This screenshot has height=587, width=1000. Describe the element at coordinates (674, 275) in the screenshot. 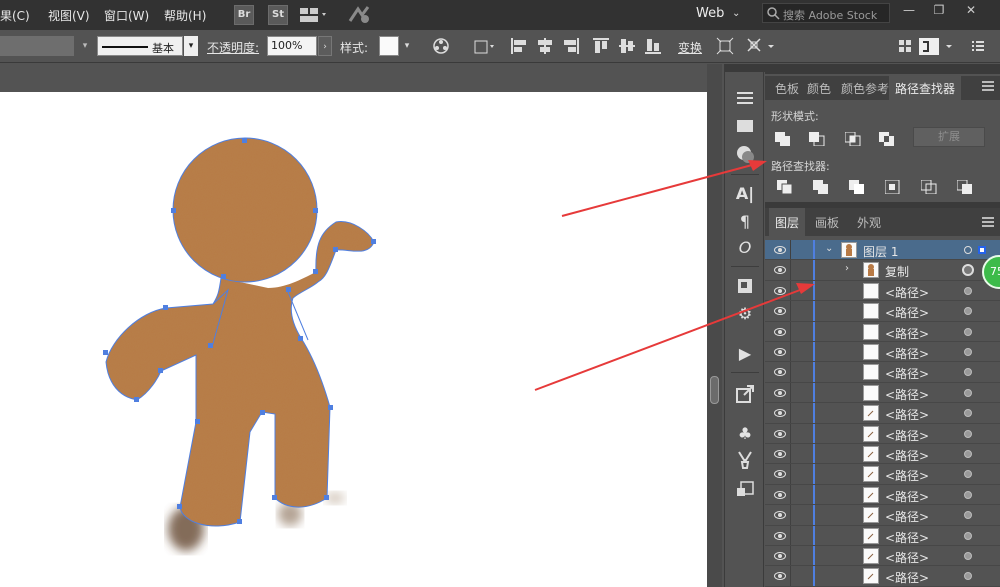

I see `annotation-arrows` at that location.